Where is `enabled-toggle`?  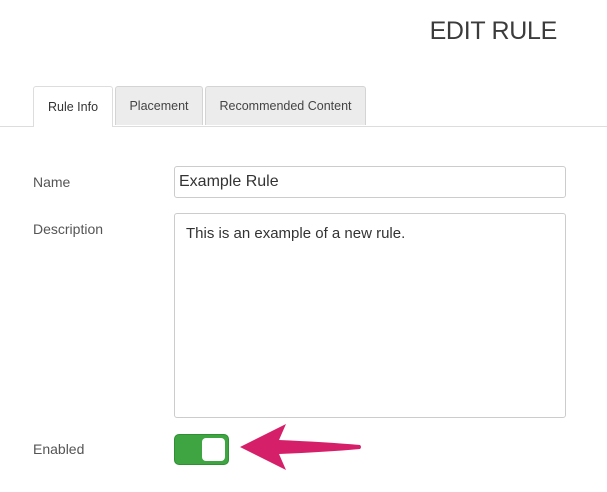 enabled-toggle is located at coordinates (201, 449).